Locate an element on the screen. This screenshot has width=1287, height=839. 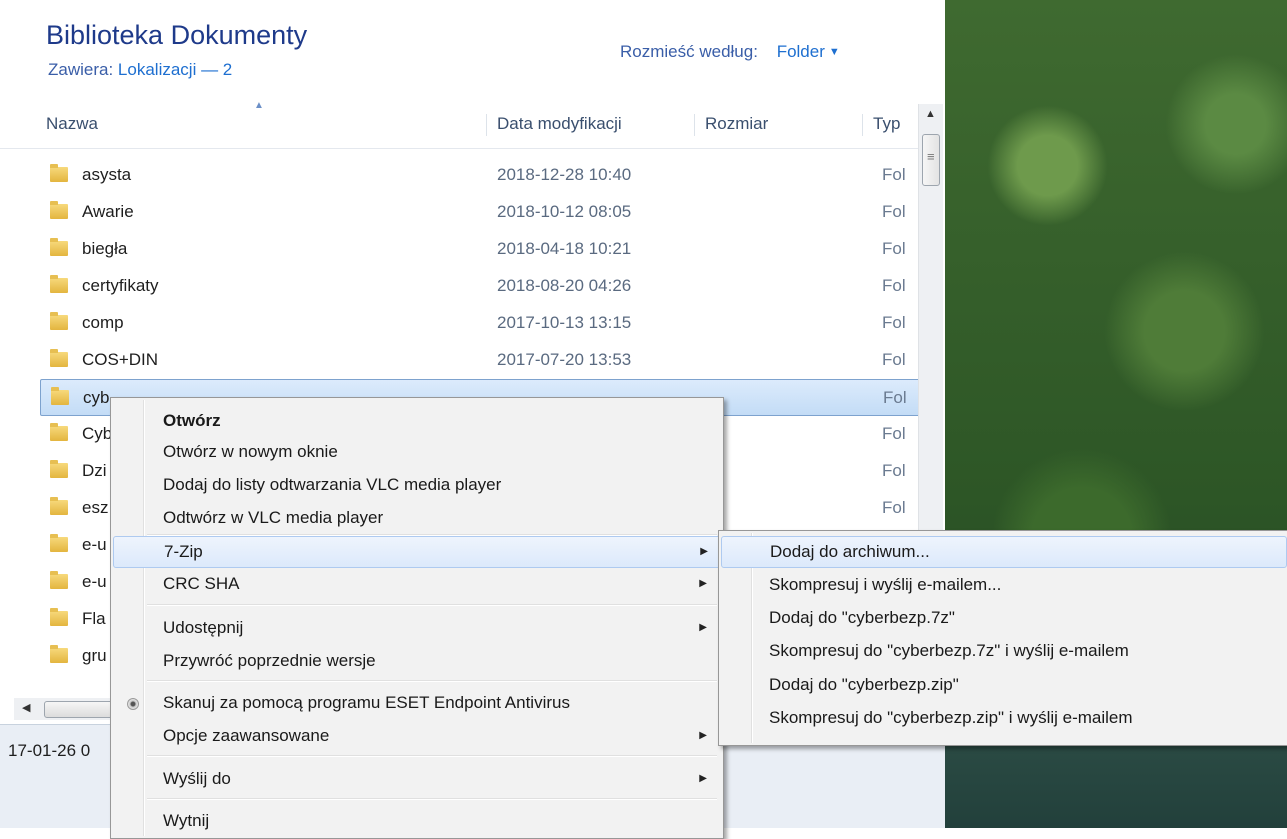
scroll-up-icon: ▲ is located at coordinates (930, 114).